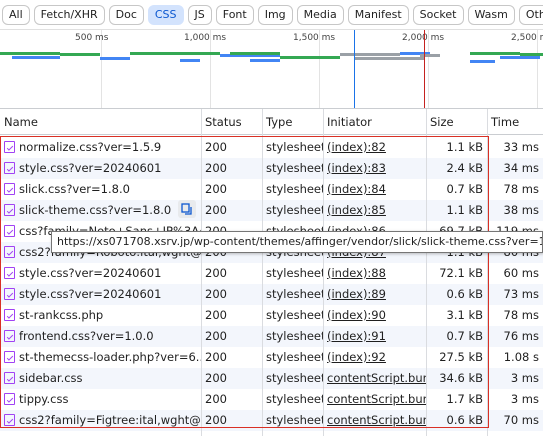 This screenshot has width=543, height=436. Describe the element at coordinates (530, 14) in the screenshot. I see `filter-chip-other: Other` at that location.